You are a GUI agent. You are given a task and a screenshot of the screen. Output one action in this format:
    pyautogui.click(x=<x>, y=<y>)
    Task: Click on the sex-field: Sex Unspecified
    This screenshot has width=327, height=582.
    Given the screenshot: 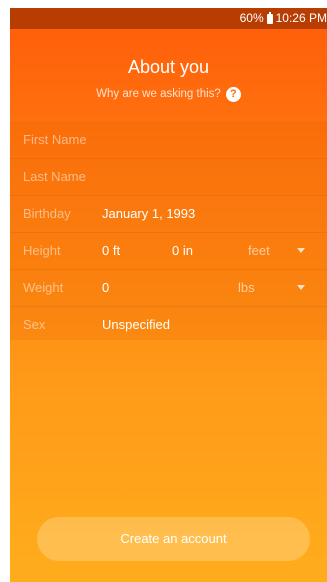 What is the action you would take?
    pyautogui.click(x=168, y=324)
    